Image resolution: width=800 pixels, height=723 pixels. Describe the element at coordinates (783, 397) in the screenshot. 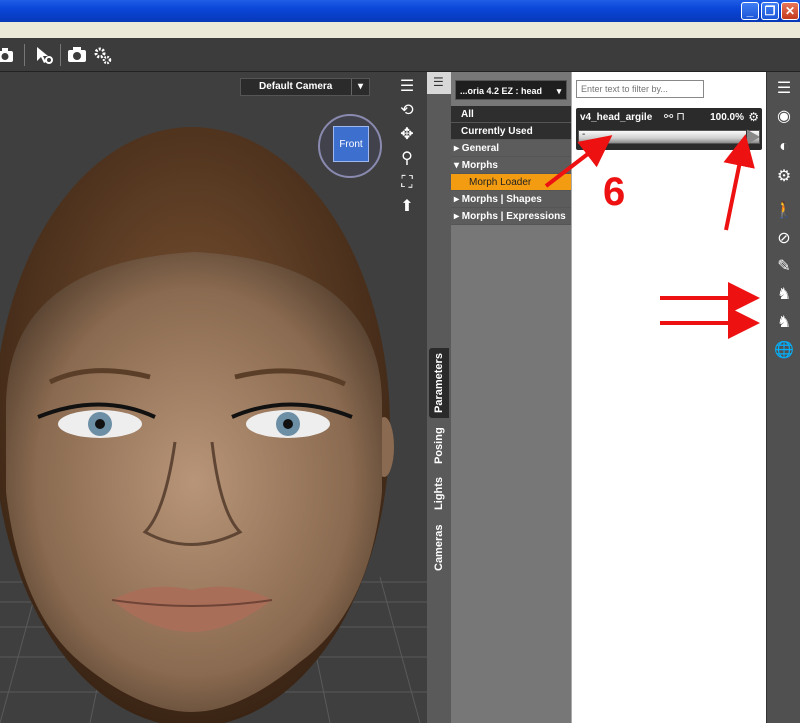

I see `right-tool-strip: ☰ ◉ ◐ ⚙ 🚶 ⊘ ✎ ♞ ♞ 🌐` at that location.